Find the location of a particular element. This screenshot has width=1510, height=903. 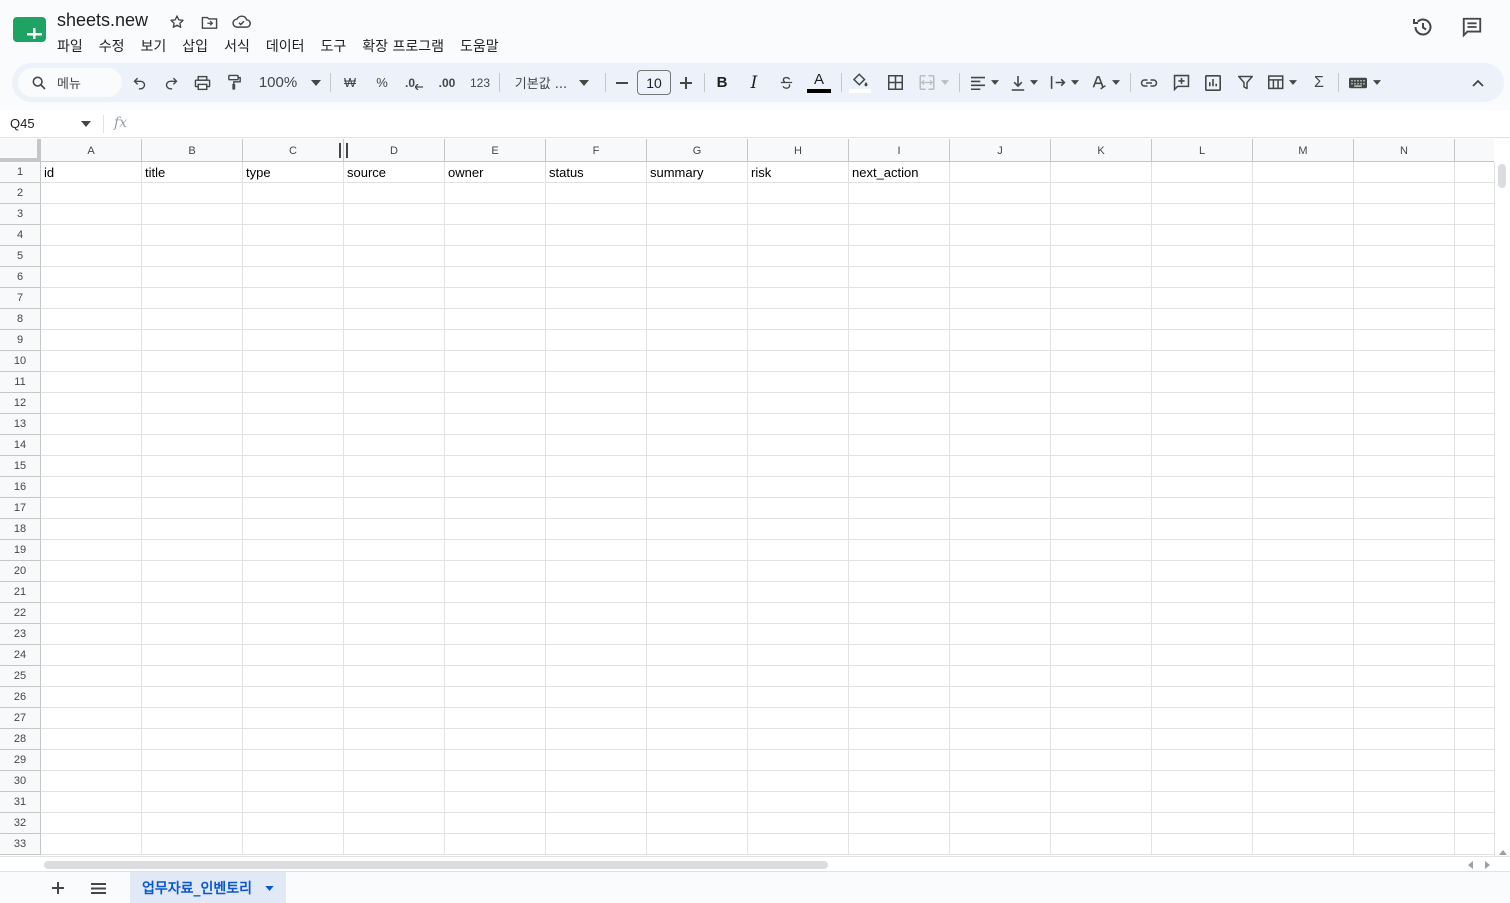

comments-icon is located at coordinates (1472, 27).